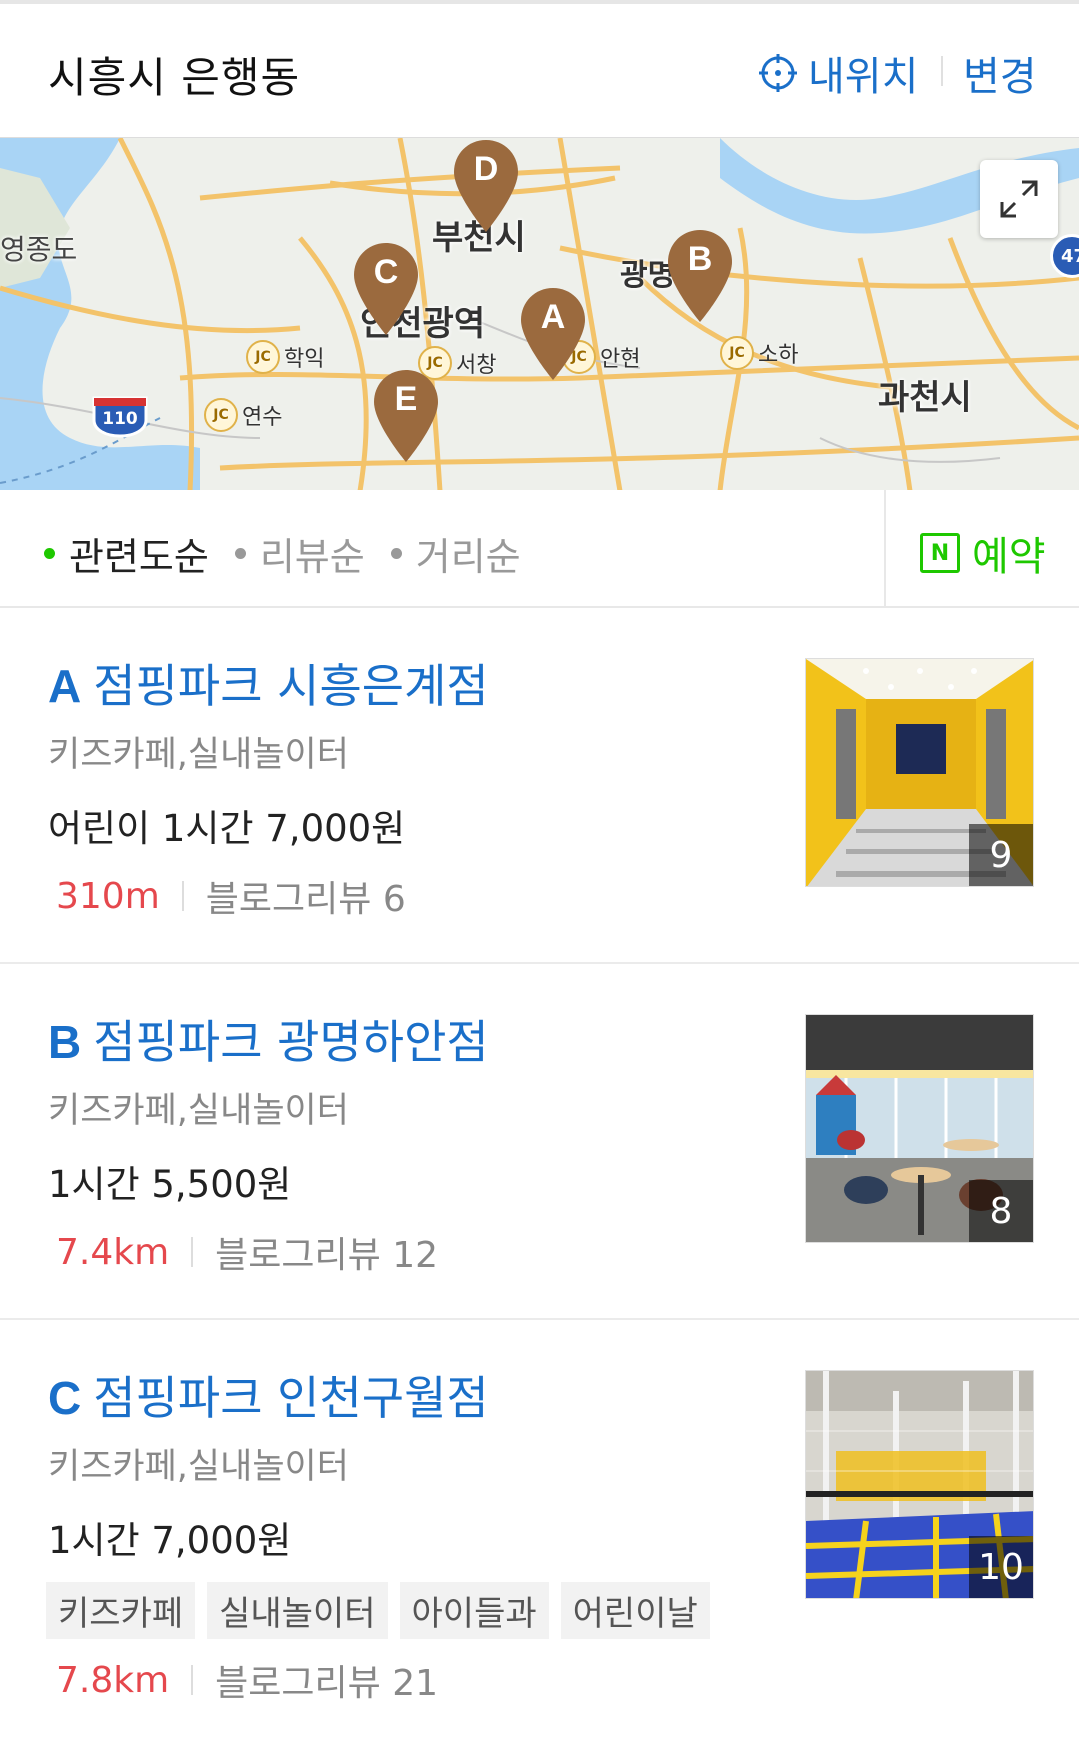 This screenshot has width=1079, height=1743. Describe the element at coordinates (1070, 256) in the screenshot. I see `highway-number: 47` at that location.